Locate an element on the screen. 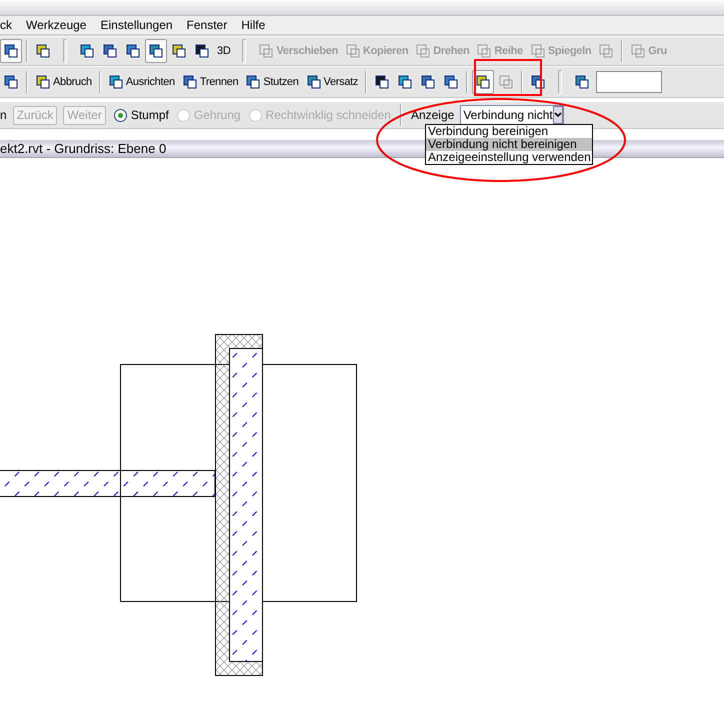 This screenshot has width=724, height=705. display-dropdown: Verbindung nicht is located at coordinates (512, 115).